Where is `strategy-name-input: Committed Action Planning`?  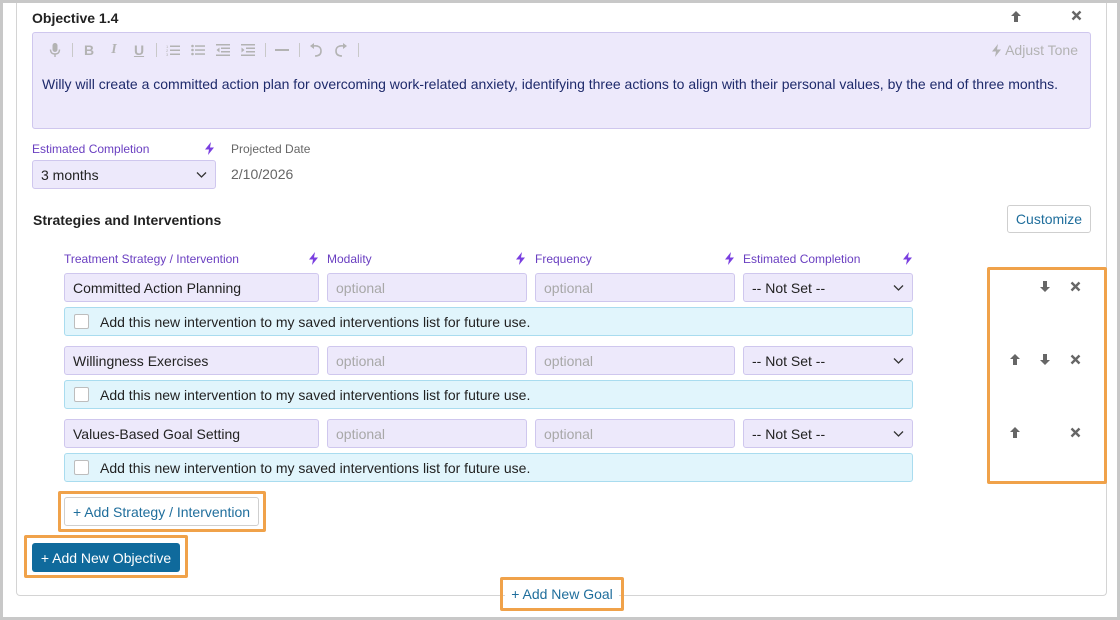 strategy-name-input: Committed Action Planning is located at coordinates (191, 287).